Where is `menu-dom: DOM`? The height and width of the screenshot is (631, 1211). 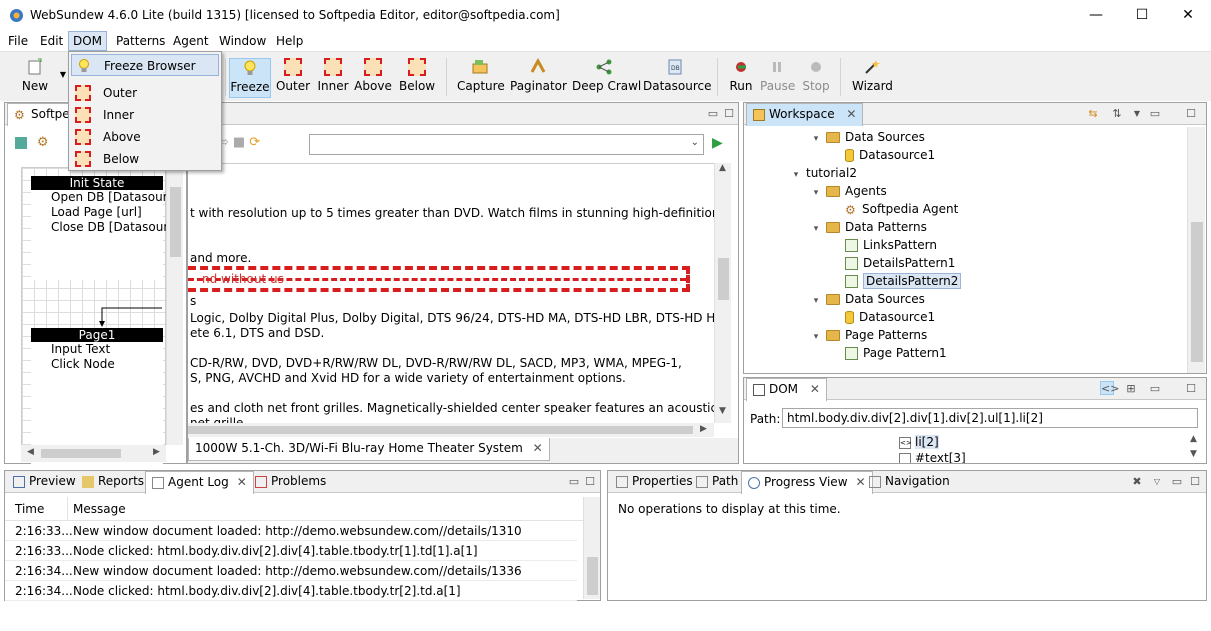 menu-dom: DOM is located at coordinates (88, 41).